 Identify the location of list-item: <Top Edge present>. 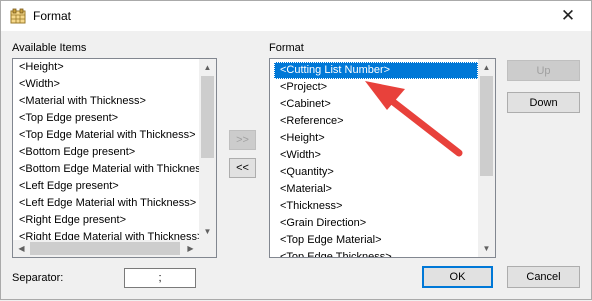
(106, 118).